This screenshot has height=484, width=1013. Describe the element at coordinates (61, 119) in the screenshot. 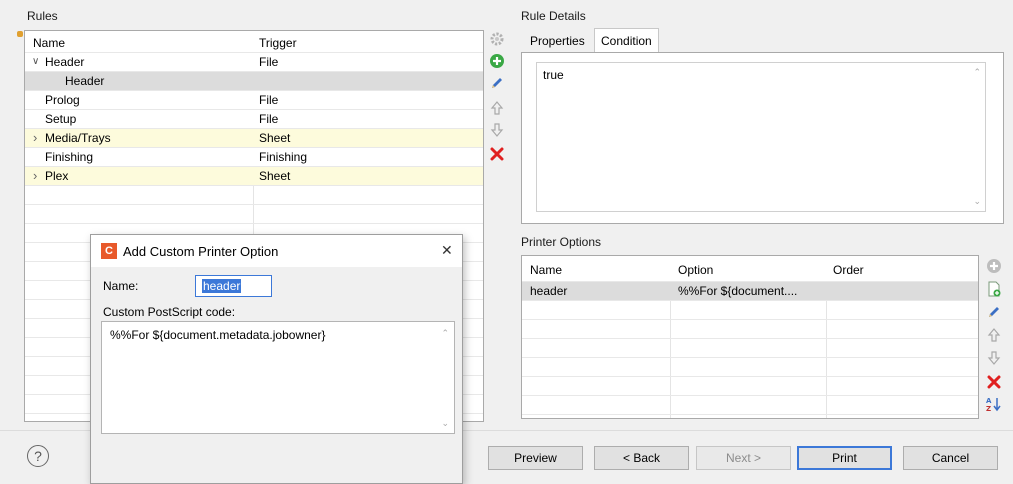

I see `rule-name: Setup` at that location.